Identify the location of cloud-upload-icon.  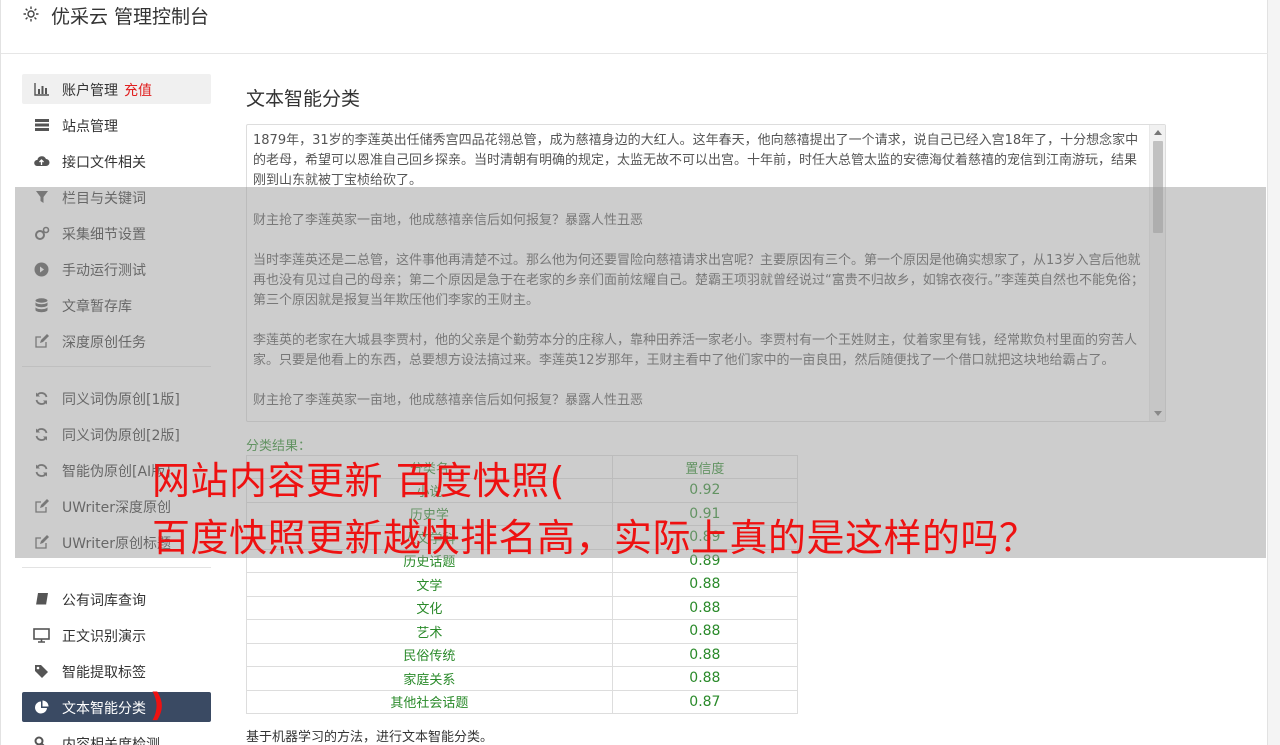
(41, 161).